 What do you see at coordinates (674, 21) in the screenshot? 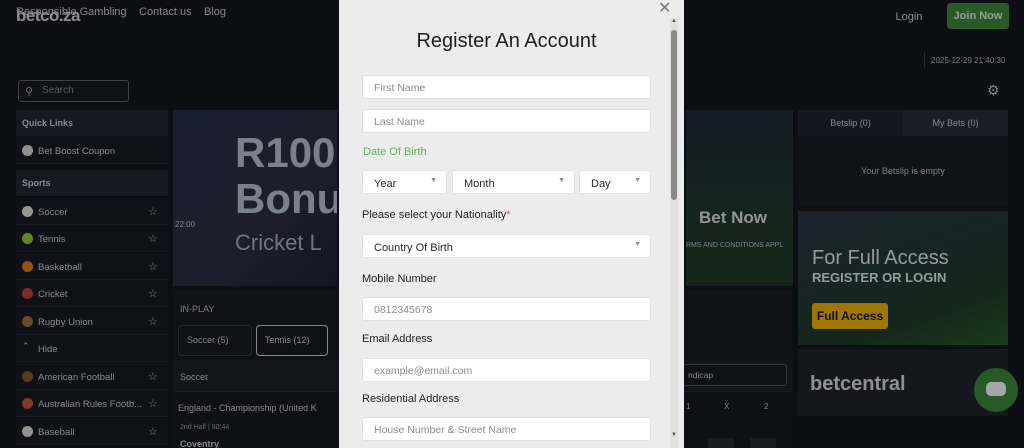
I see `scroll-up-icon: ▲` at bounding box center [674, 21].